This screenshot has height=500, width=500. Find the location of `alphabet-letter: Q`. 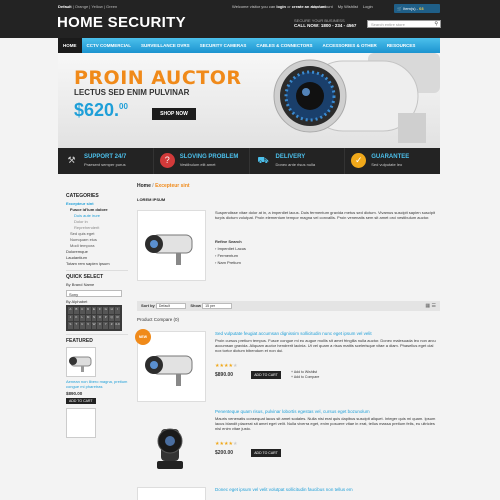

alphabet-letter: Q is located at coordinates (112, 318).